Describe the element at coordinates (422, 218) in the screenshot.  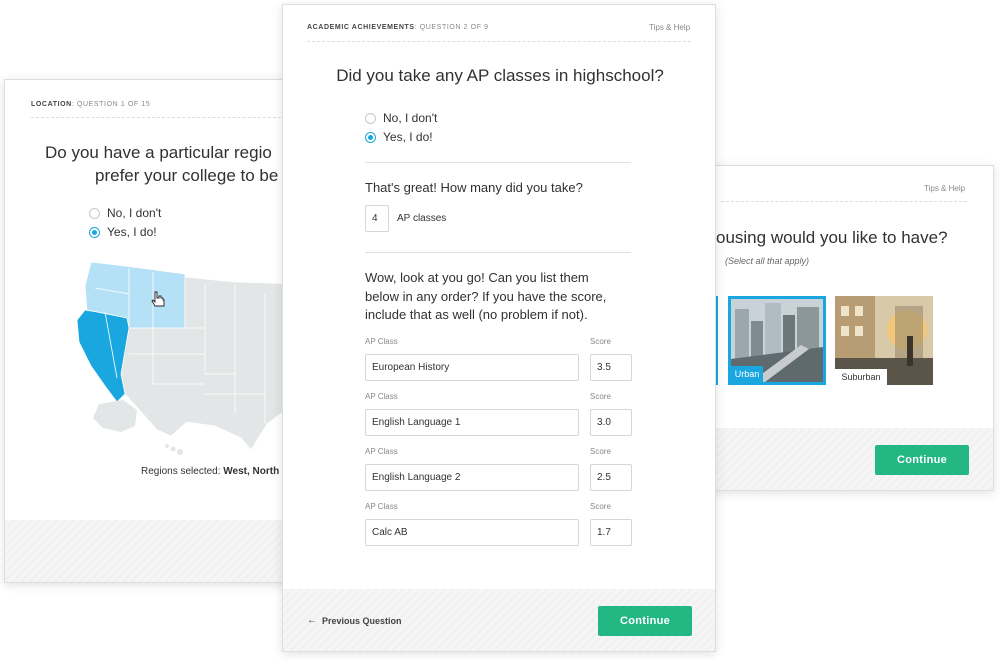
I see `ap-count-suffix: AP classes` at that location.